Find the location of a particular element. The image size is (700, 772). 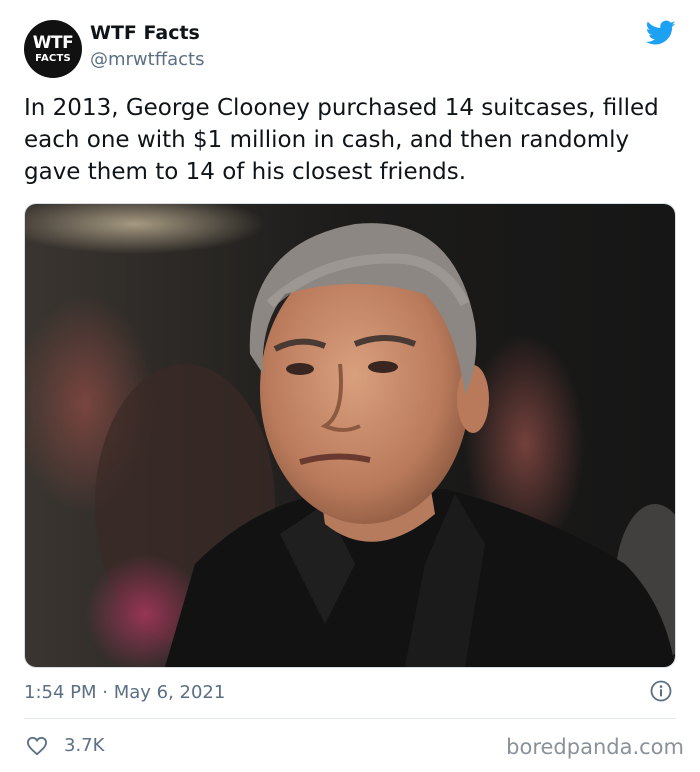

divider is located at coordinates (350, 718).